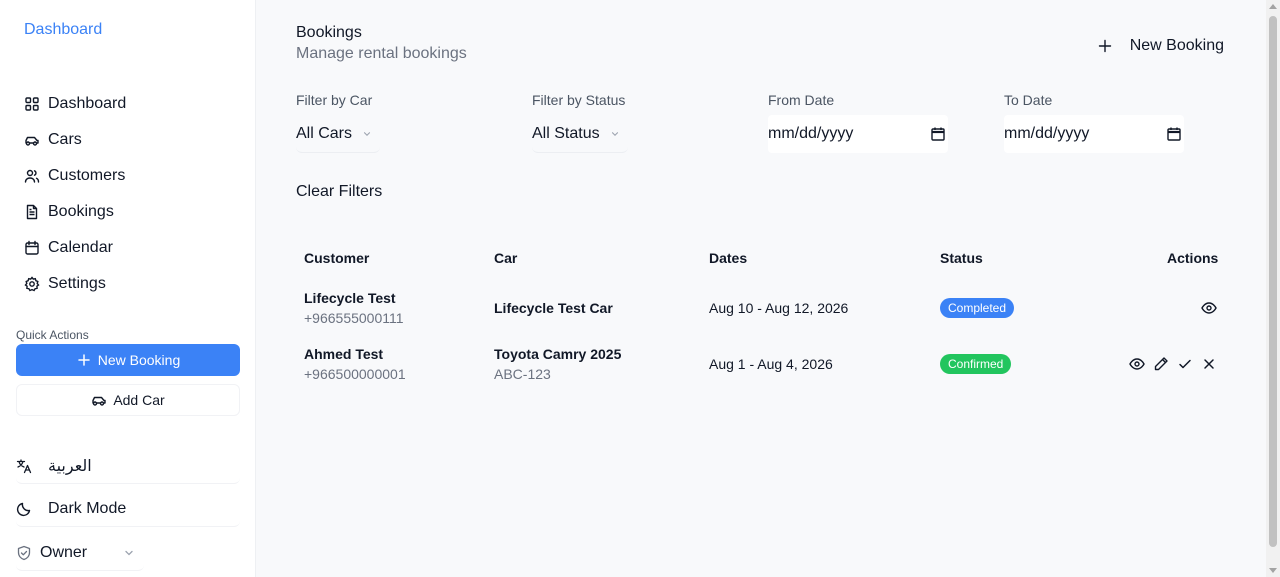  I want to click on from-date-label: From Date, so click(801, 100).